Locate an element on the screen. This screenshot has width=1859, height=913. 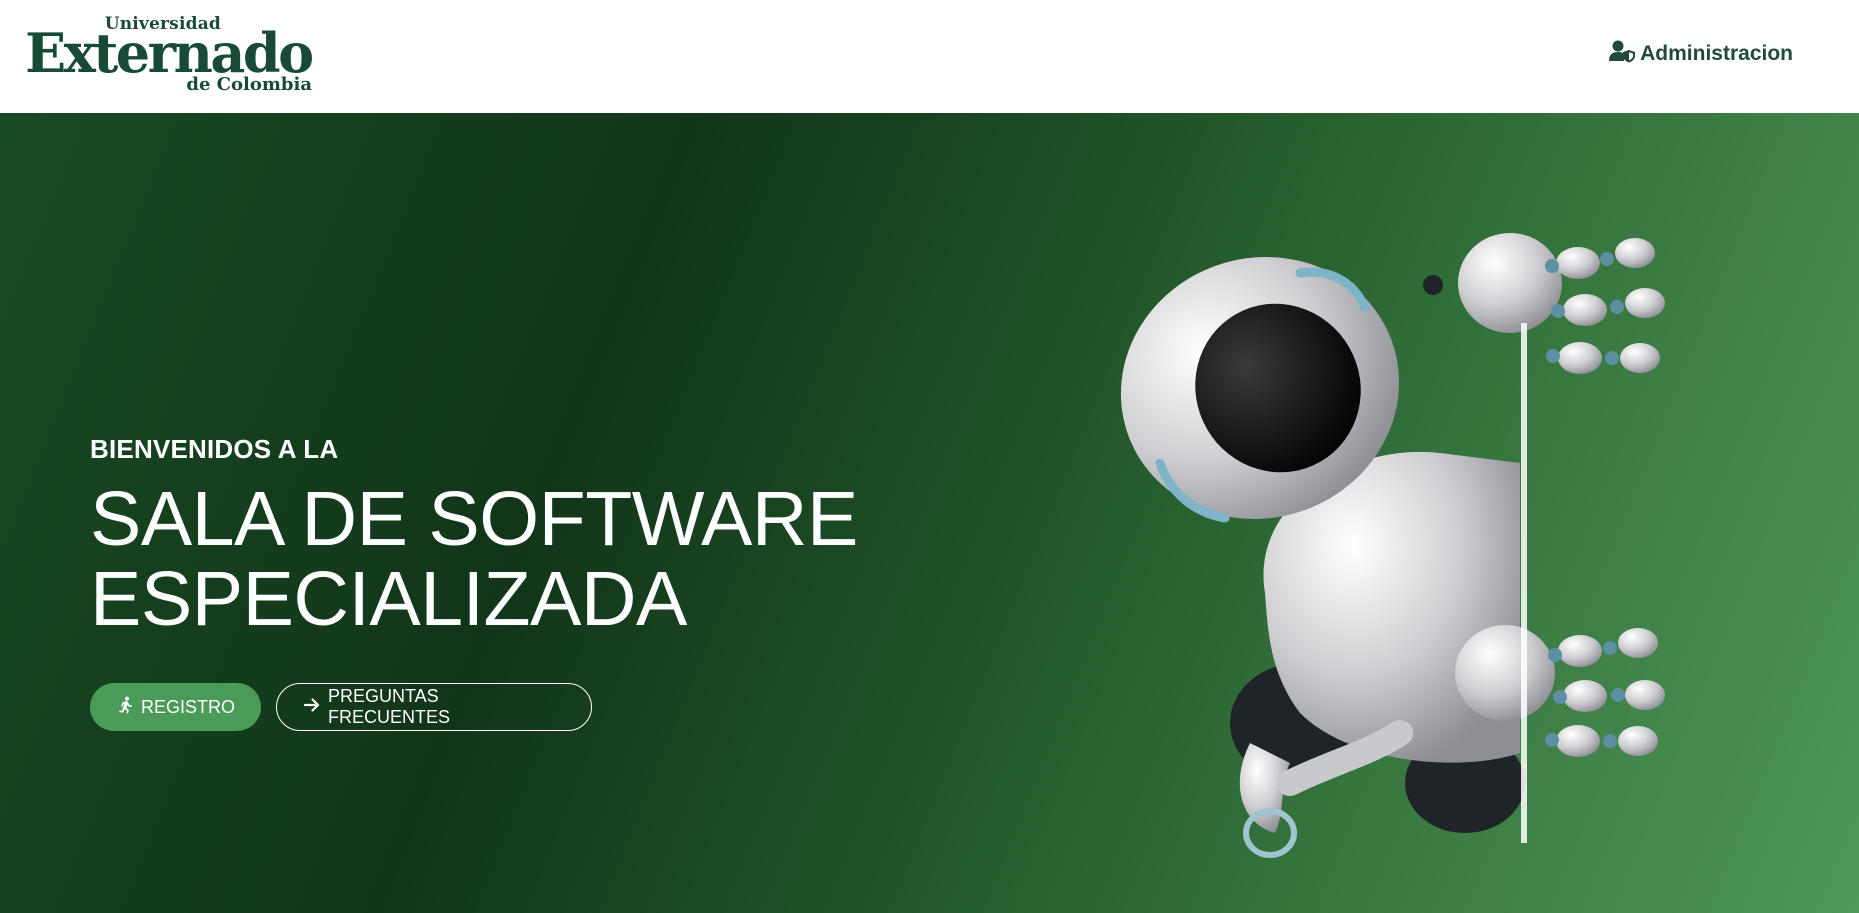
user-shield-icon is located at coordinates (1622, 54).